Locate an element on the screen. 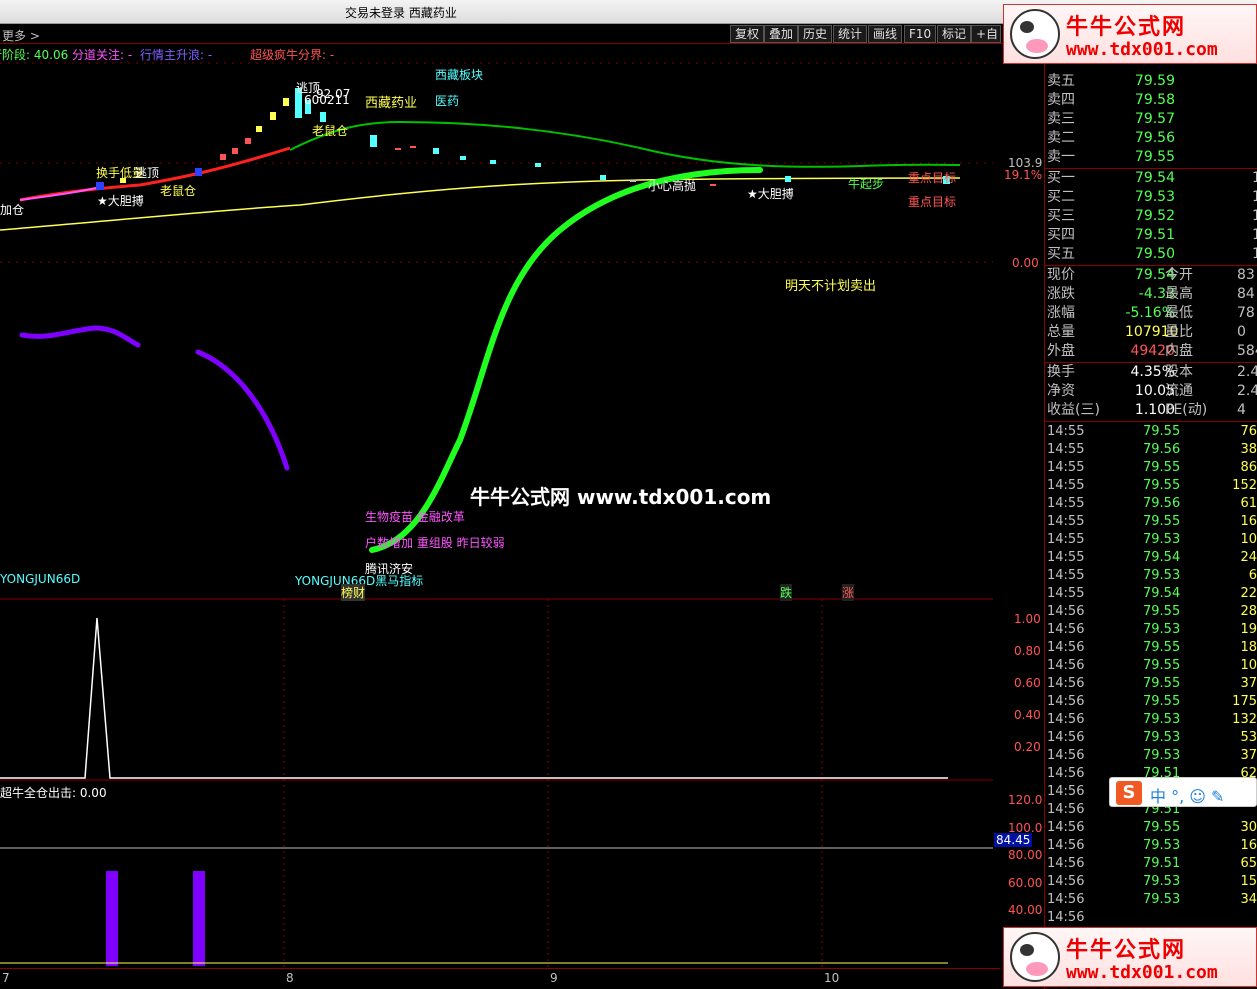 The image size is (1257, 989). tick-row: 14:55 79.54 22 is located at coordinates (1152, 594).